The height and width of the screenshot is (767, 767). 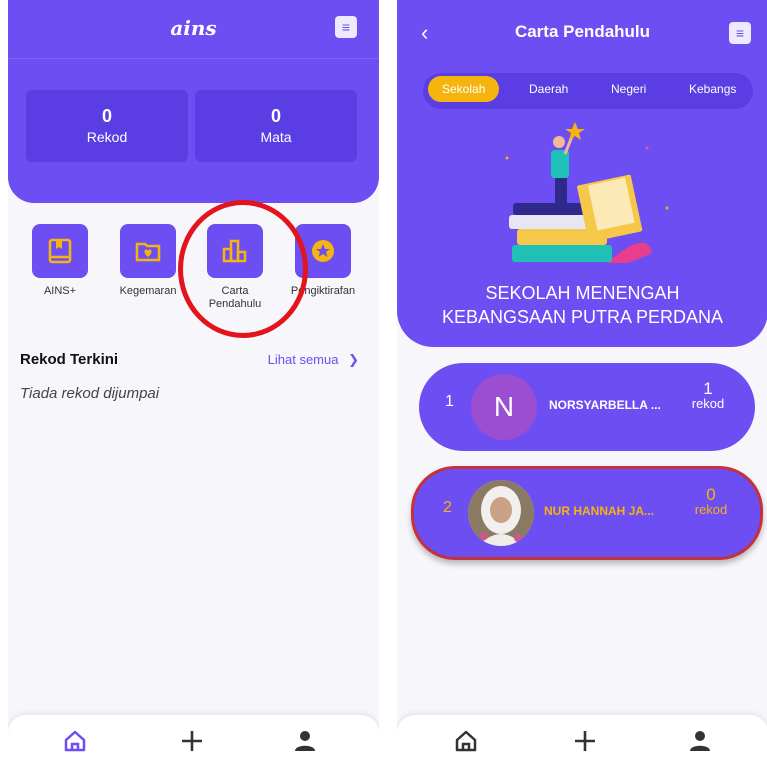 What do you see at coordinates (303, 359) in the screenshot?
I see `see-all-label: Lihat semua` at bounding box center [303, 359].